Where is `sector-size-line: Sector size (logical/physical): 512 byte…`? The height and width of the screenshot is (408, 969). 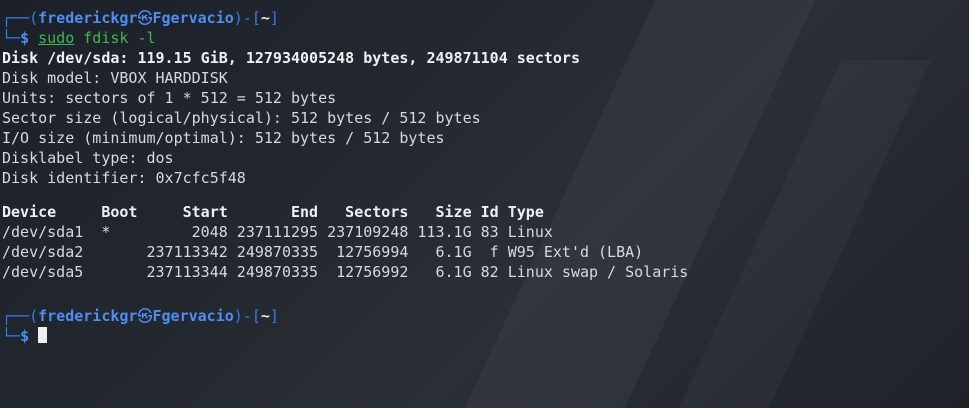 sector-size-line: Sector size (logical/physical): 512 byte… is located at coordinates (241, 118).